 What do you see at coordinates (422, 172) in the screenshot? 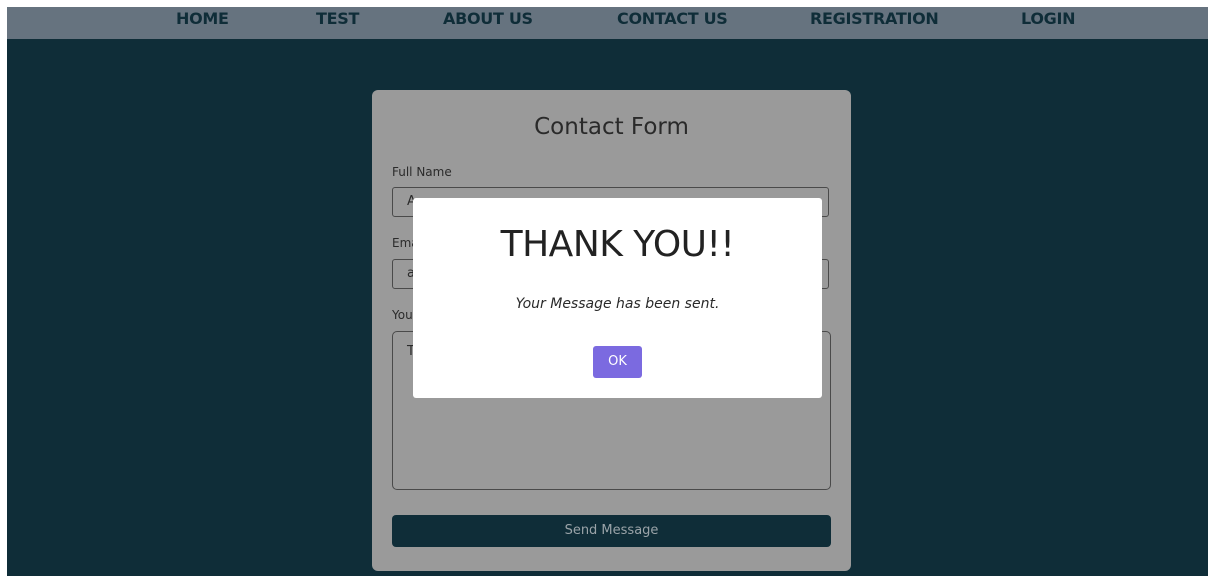
I see `full-name-label: Full Name` at bounding box center [422, 172].